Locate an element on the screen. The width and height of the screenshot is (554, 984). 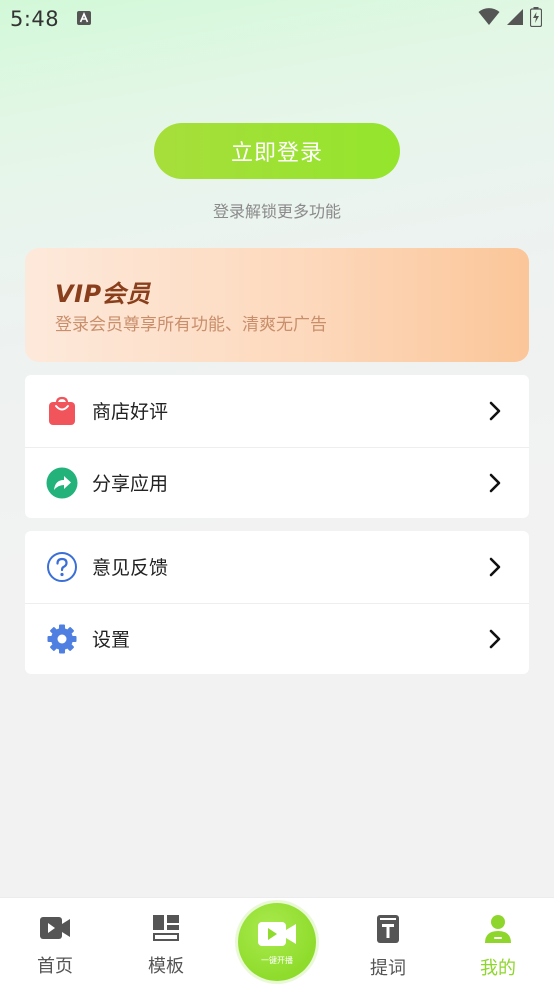
template-icon is located at coordinates (166, 930).